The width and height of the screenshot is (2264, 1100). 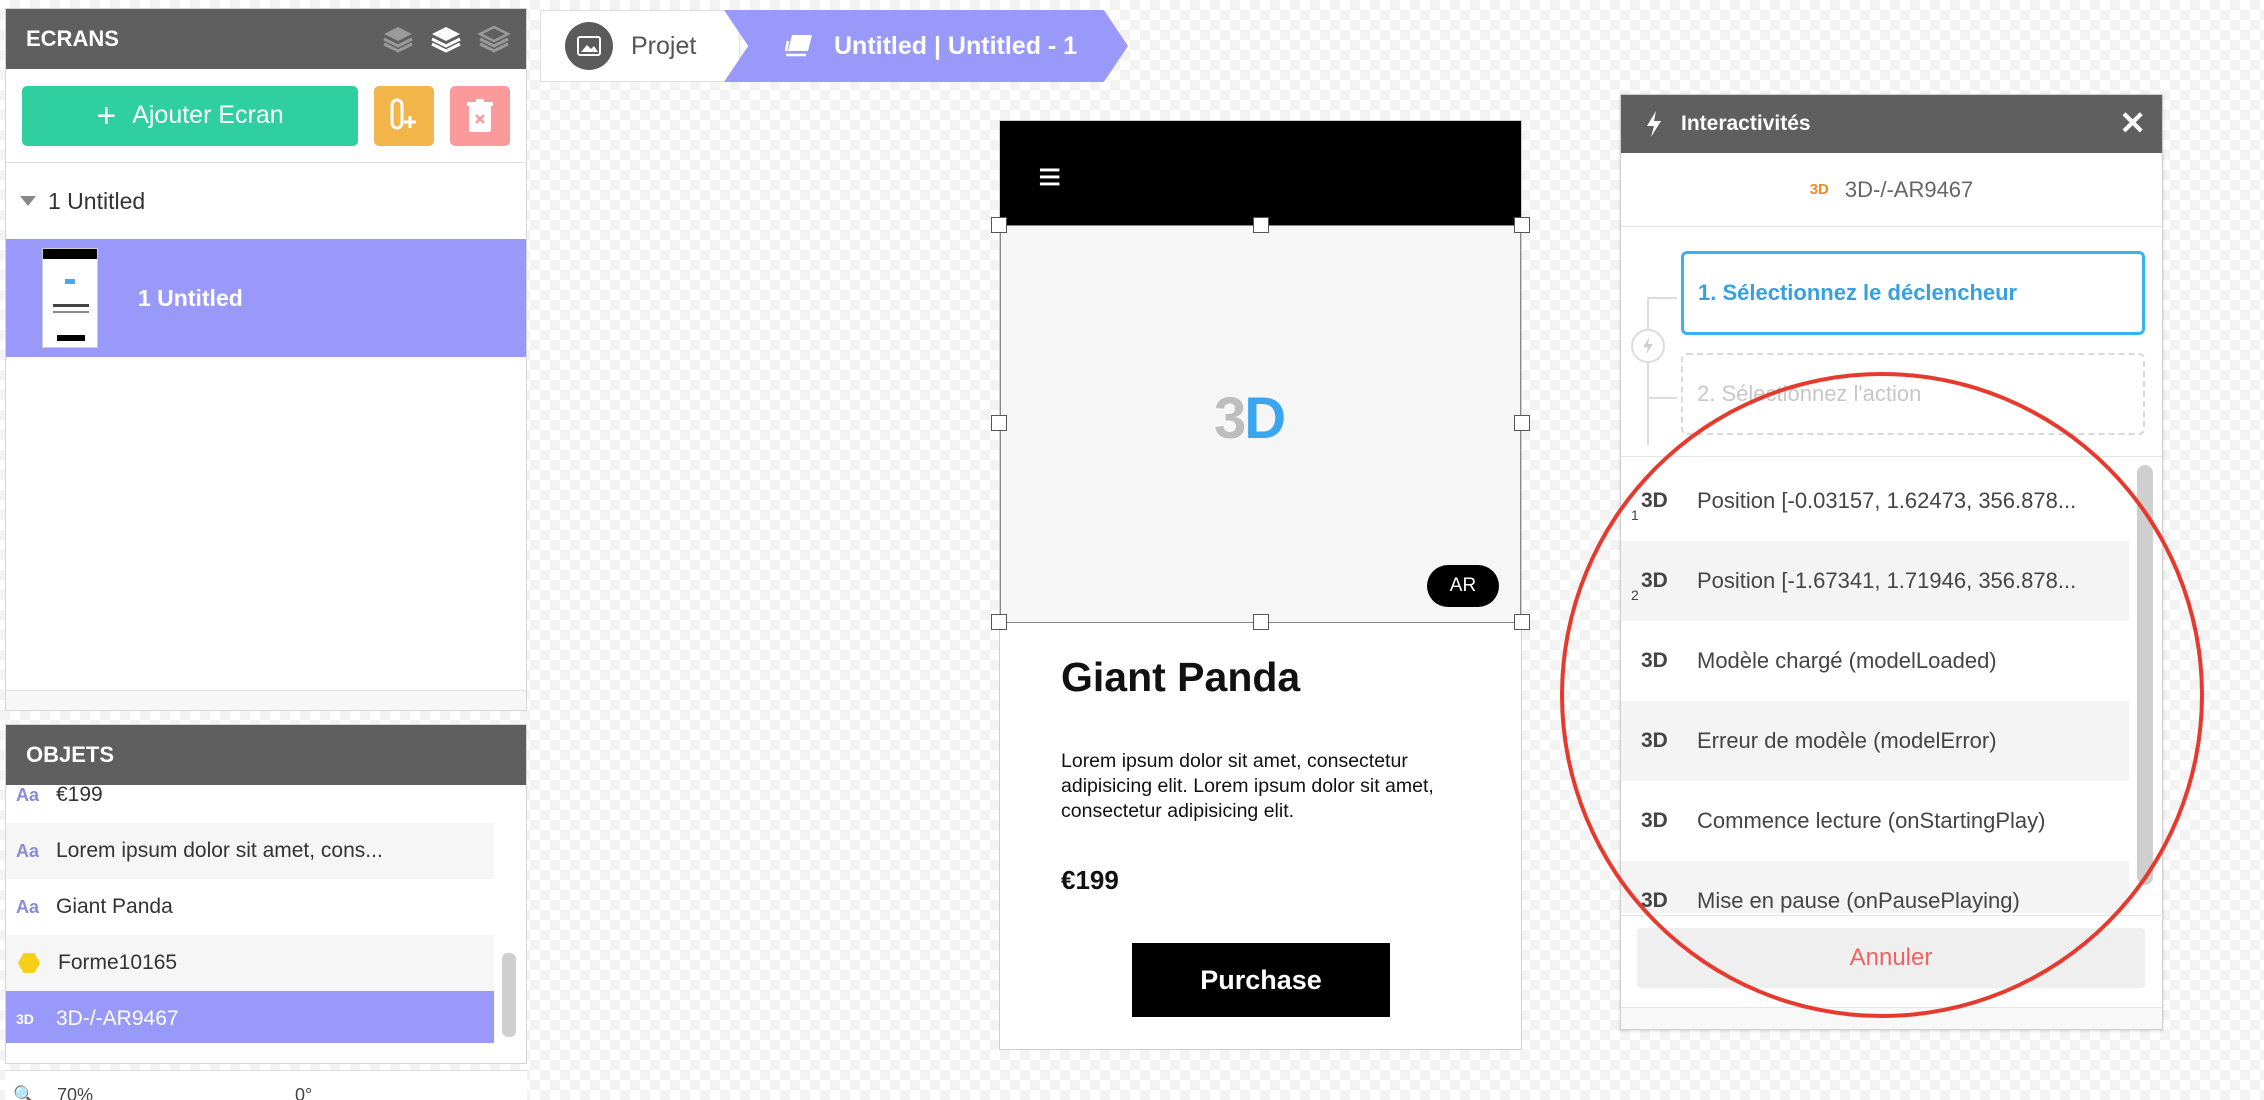 I want to click on link-add-icon, so click(x=403, y=113).